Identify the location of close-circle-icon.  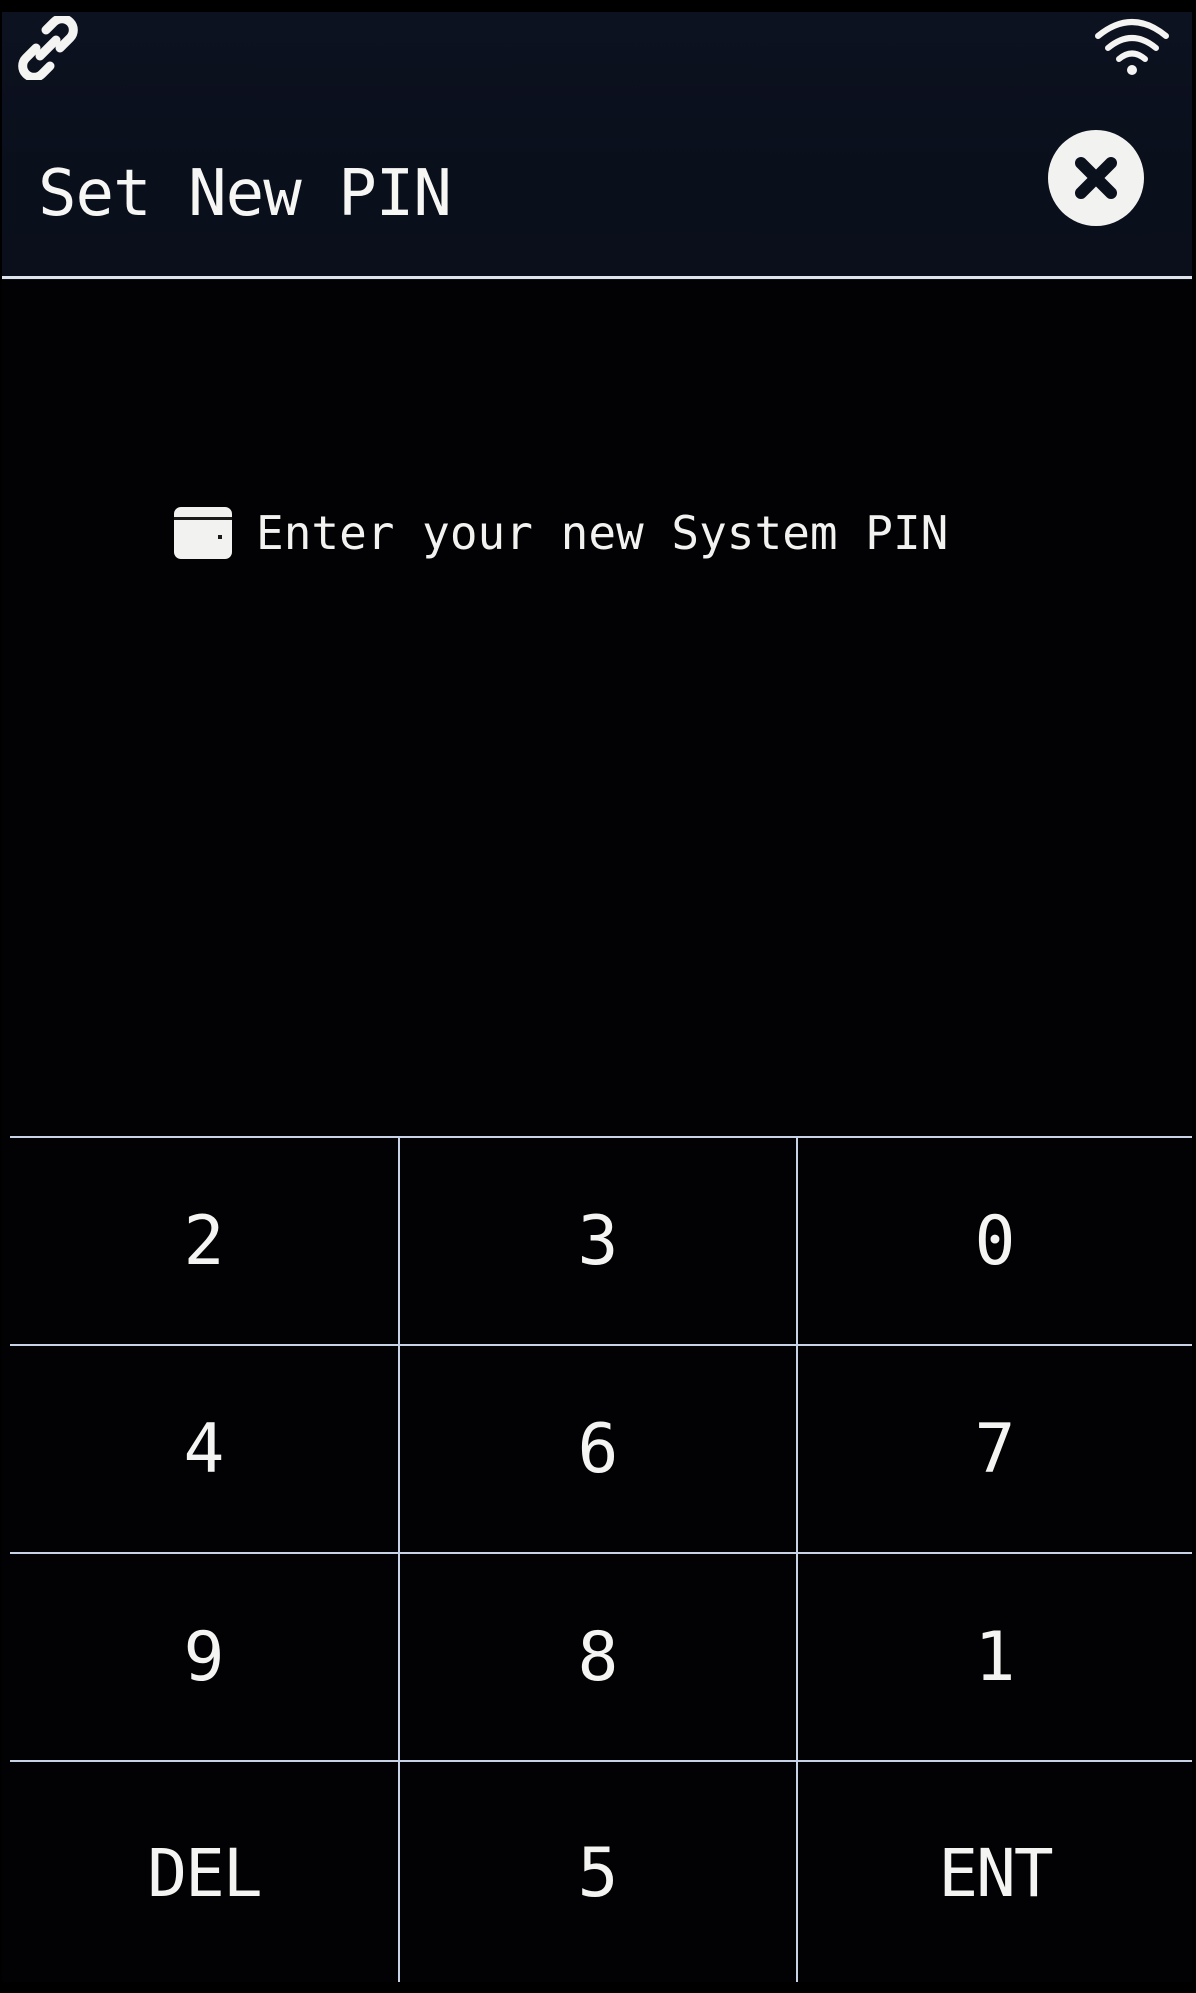
(1096, 178).